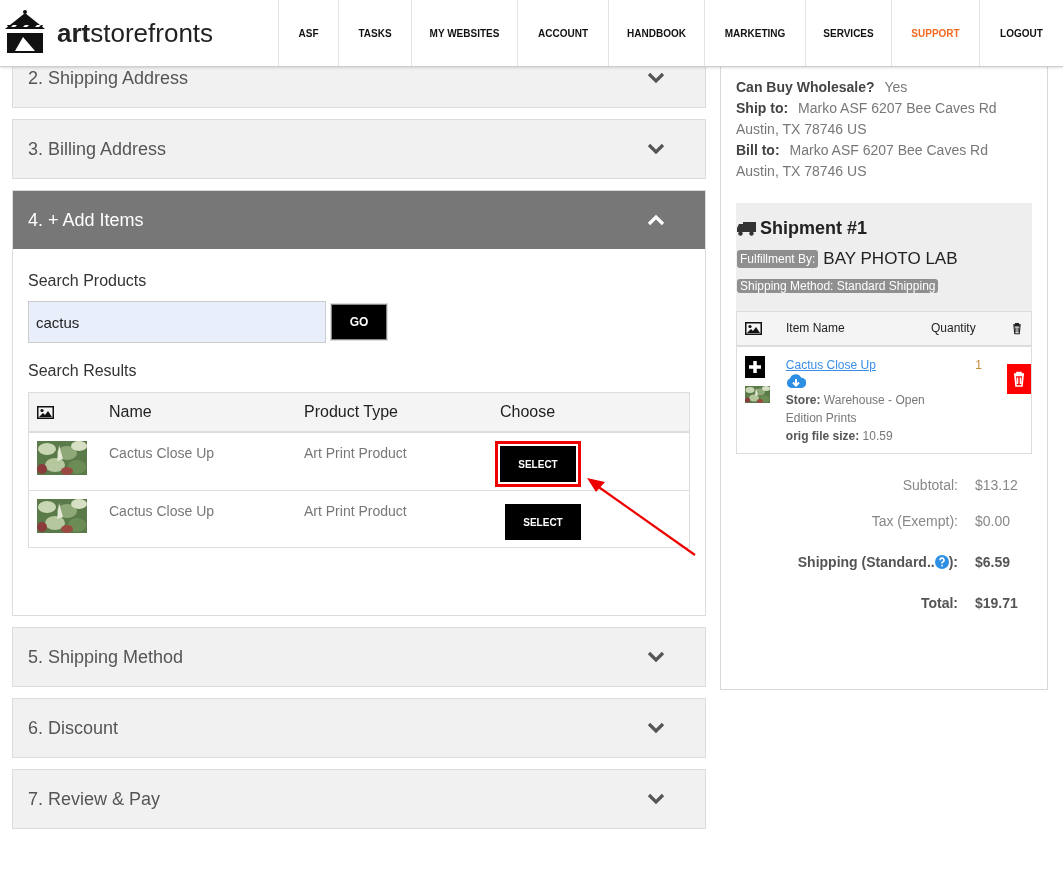 Image resolution: width=1063 pixels, height=889 pixels. What do you see at coordinates (904, 562) in the screenshot?
I see `total-row-text: Shipping (Standard.. ): $6.59` at bounding box center [904, 562].